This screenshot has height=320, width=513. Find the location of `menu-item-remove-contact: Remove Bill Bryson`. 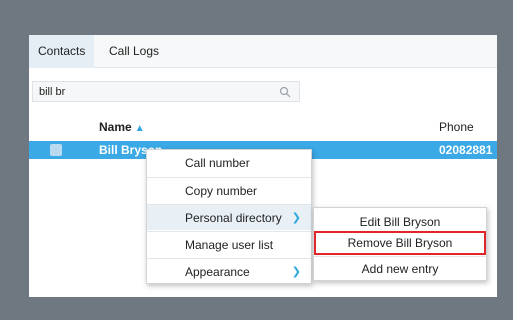

menu-item-remove-contact: Remove Bill Bryson is located at coordinates (400, 243).